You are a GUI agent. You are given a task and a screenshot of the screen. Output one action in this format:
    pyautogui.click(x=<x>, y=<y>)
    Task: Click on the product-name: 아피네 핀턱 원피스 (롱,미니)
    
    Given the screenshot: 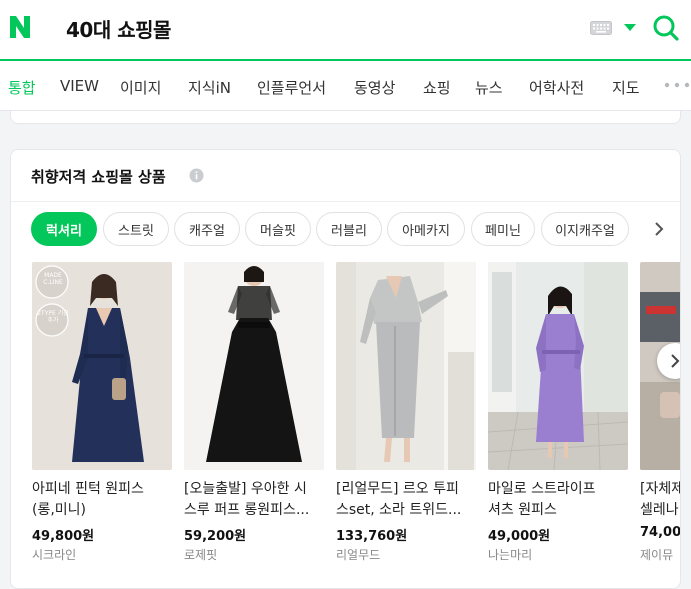 What is the action you would take?
    pyautogui.click(x=102, y=500)
    